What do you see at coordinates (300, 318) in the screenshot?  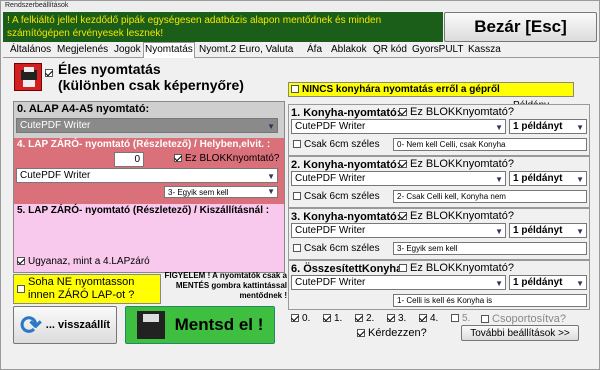 I see `num-0-checkbox: 0.` at bounding box center [300, 318].